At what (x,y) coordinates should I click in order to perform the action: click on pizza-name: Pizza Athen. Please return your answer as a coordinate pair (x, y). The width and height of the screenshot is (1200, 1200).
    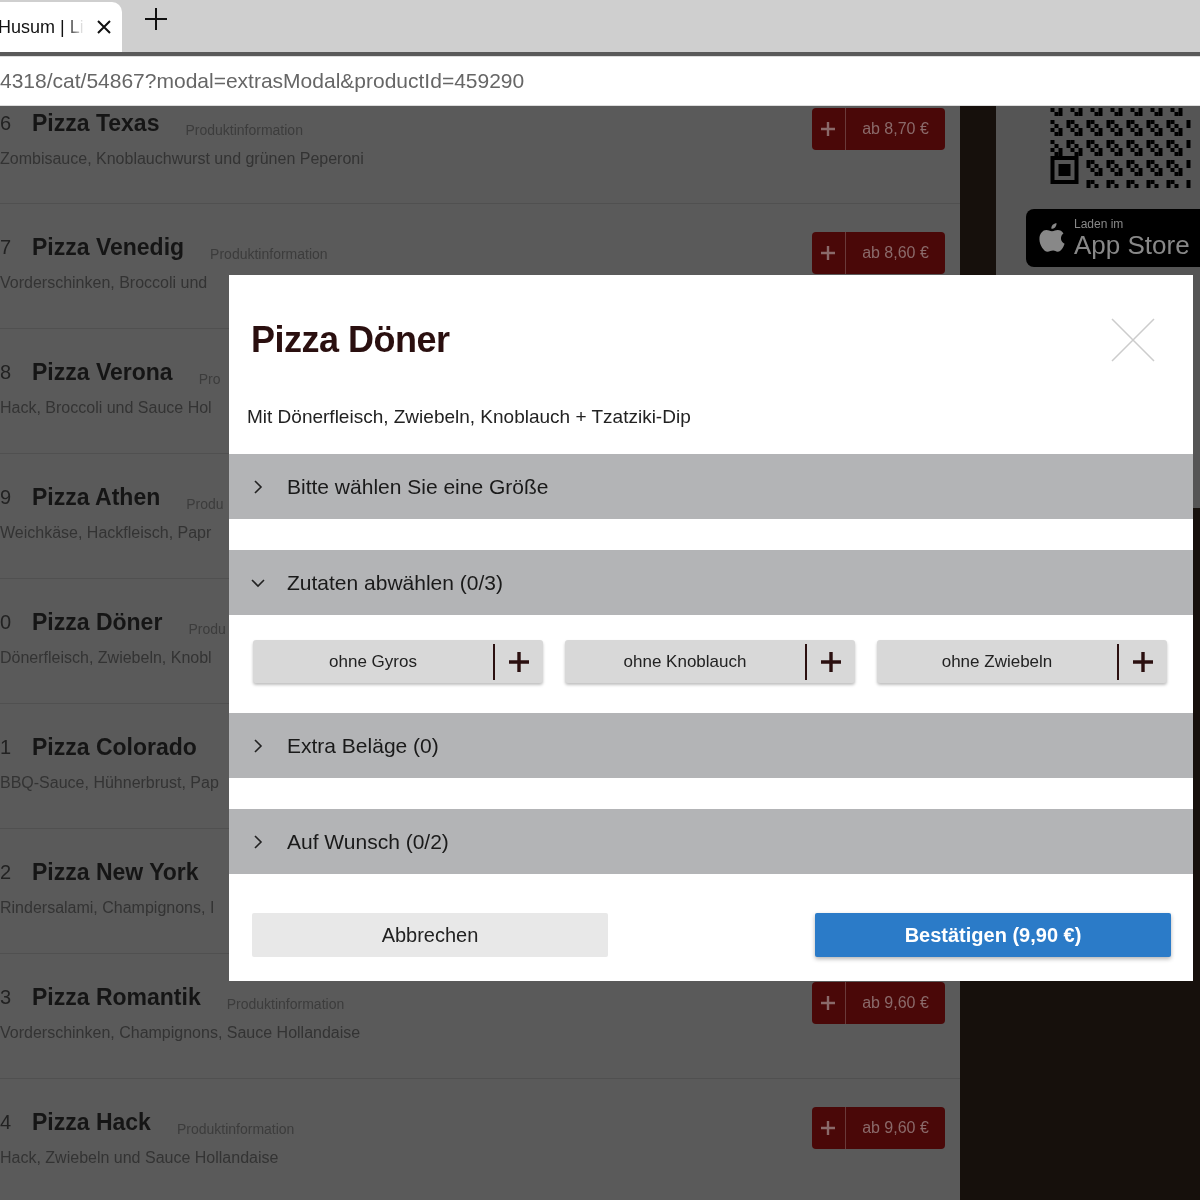
    Looking at the image, I should click on (96, 497).